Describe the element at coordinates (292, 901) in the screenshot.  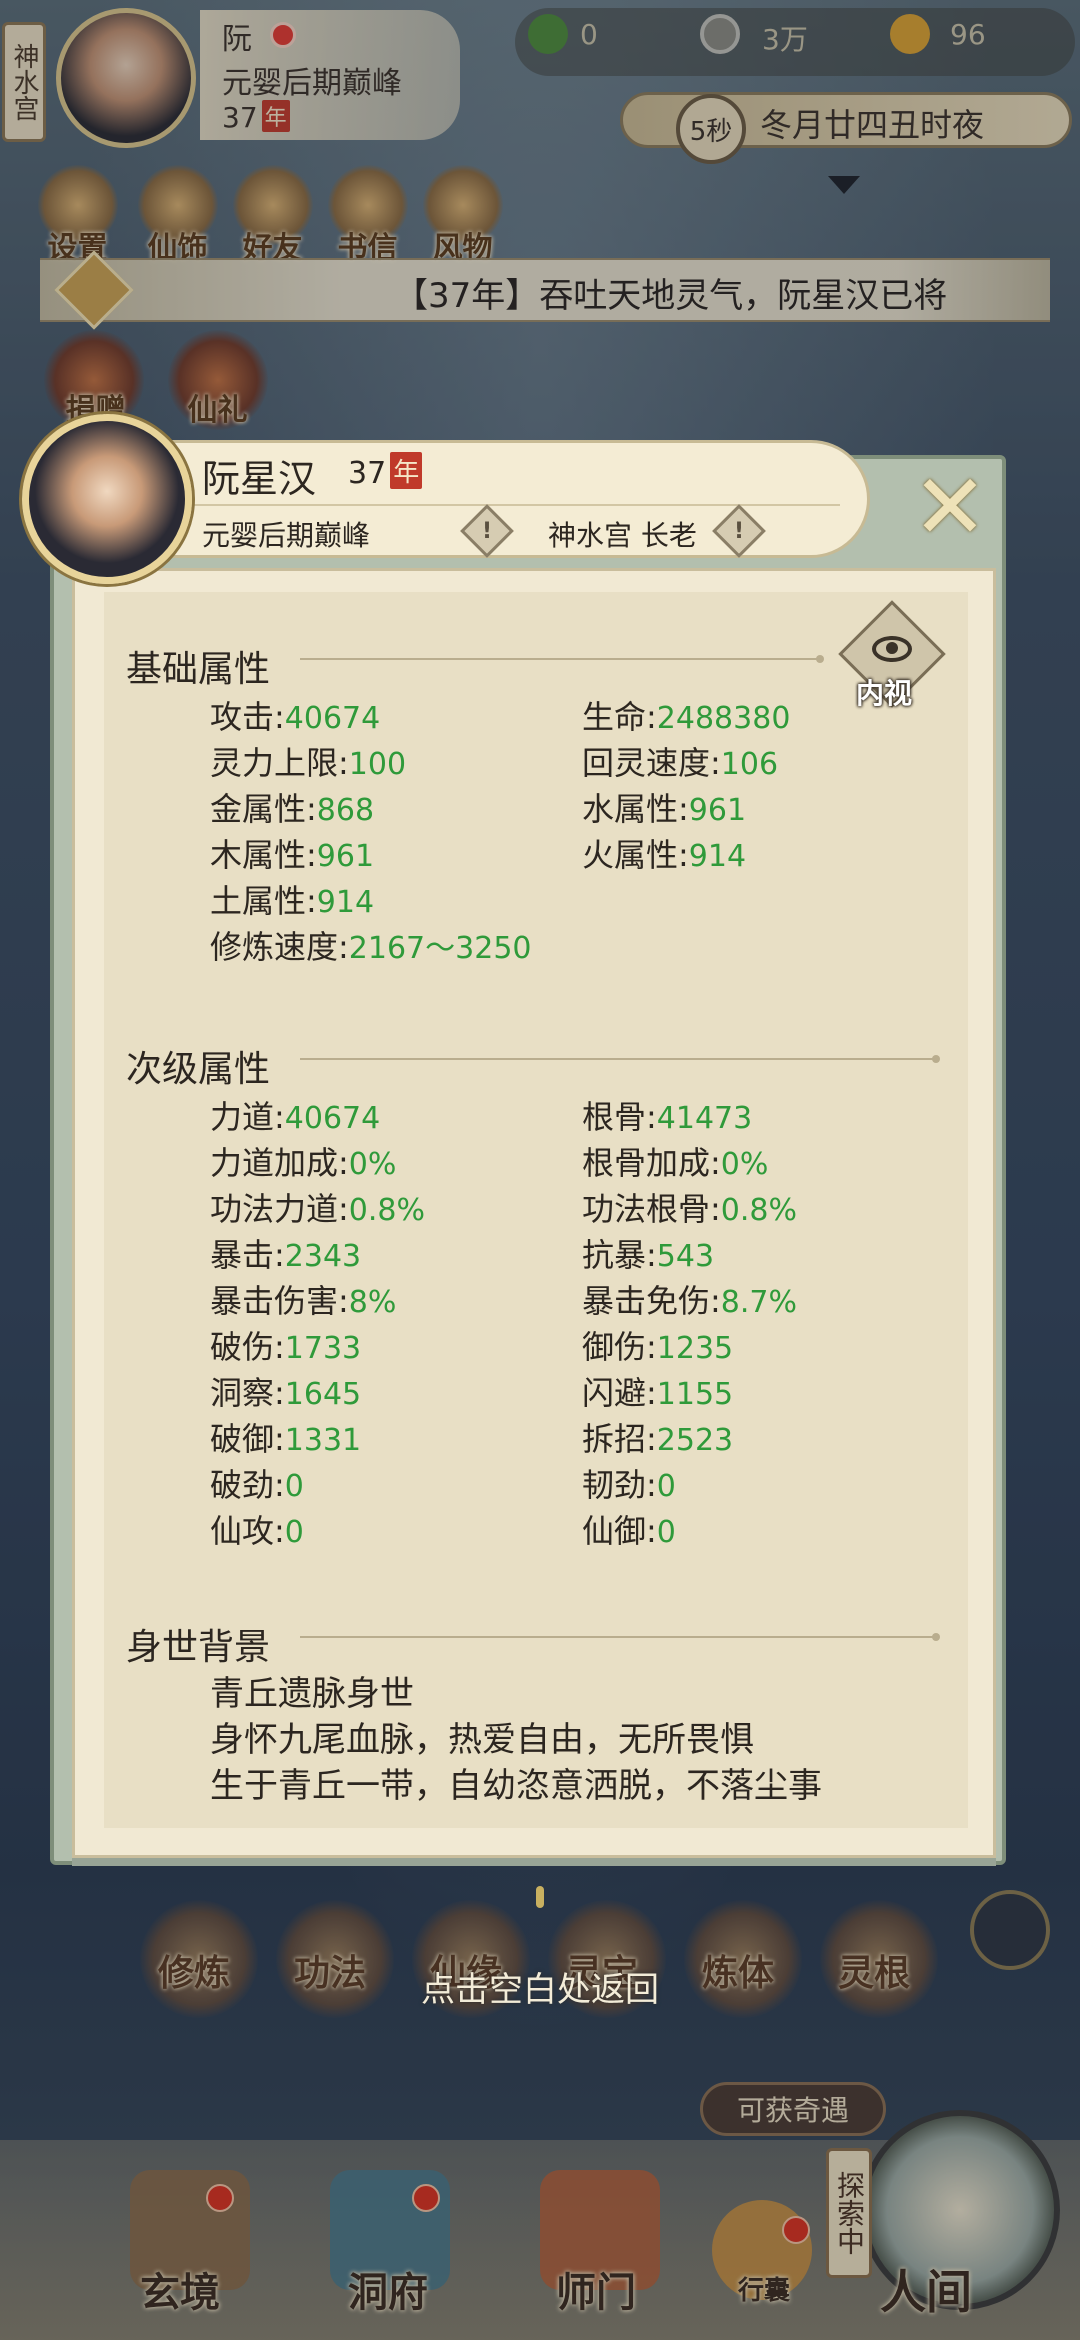
I see `attr-row: 土属性:914` at that location.